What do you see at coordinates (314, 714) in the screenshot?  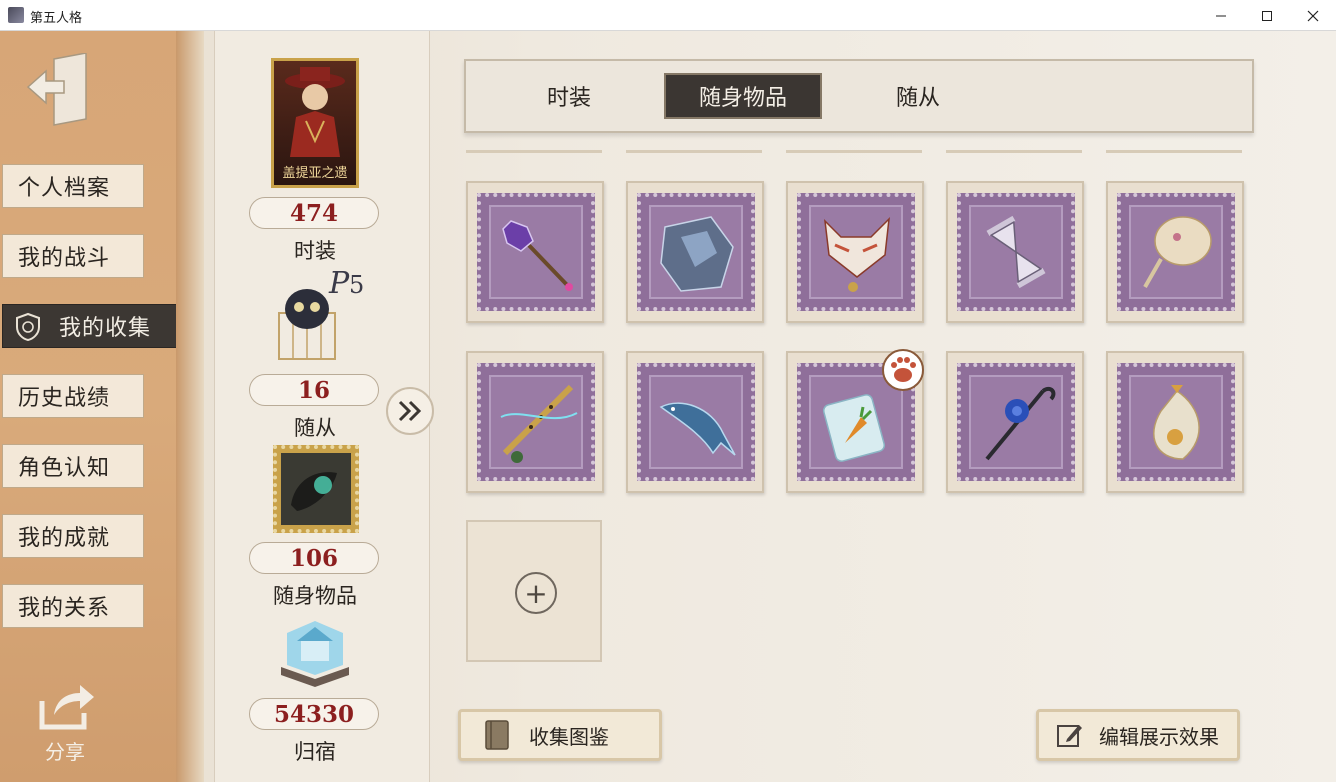 I see `home-count: 54330` at bounding box center [314, 714].